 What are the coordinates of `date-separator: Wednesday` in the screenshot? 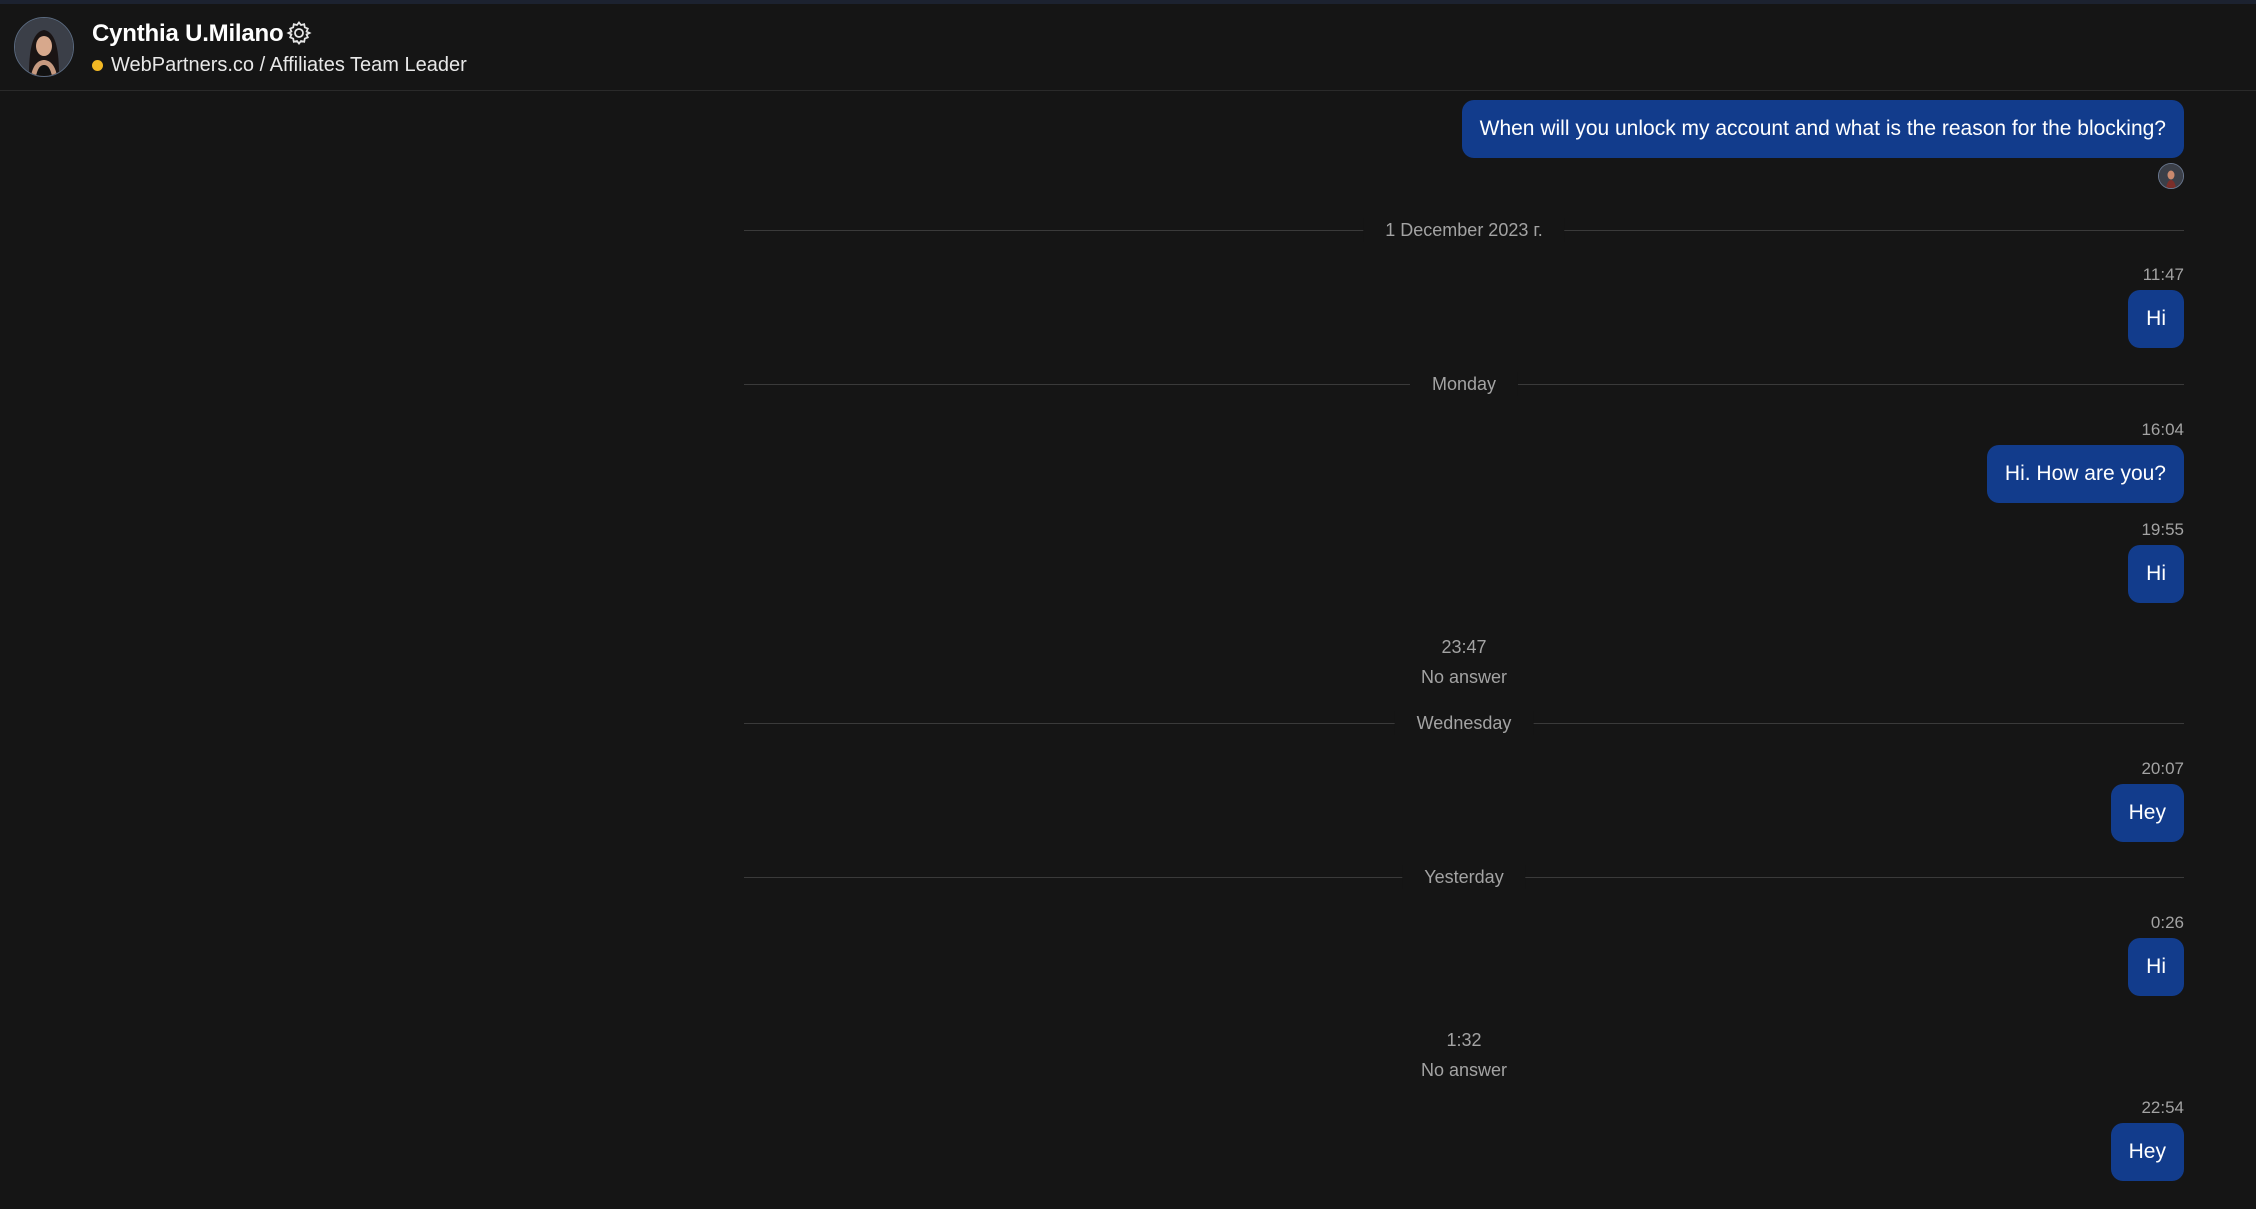 It's located at (1464, 723).